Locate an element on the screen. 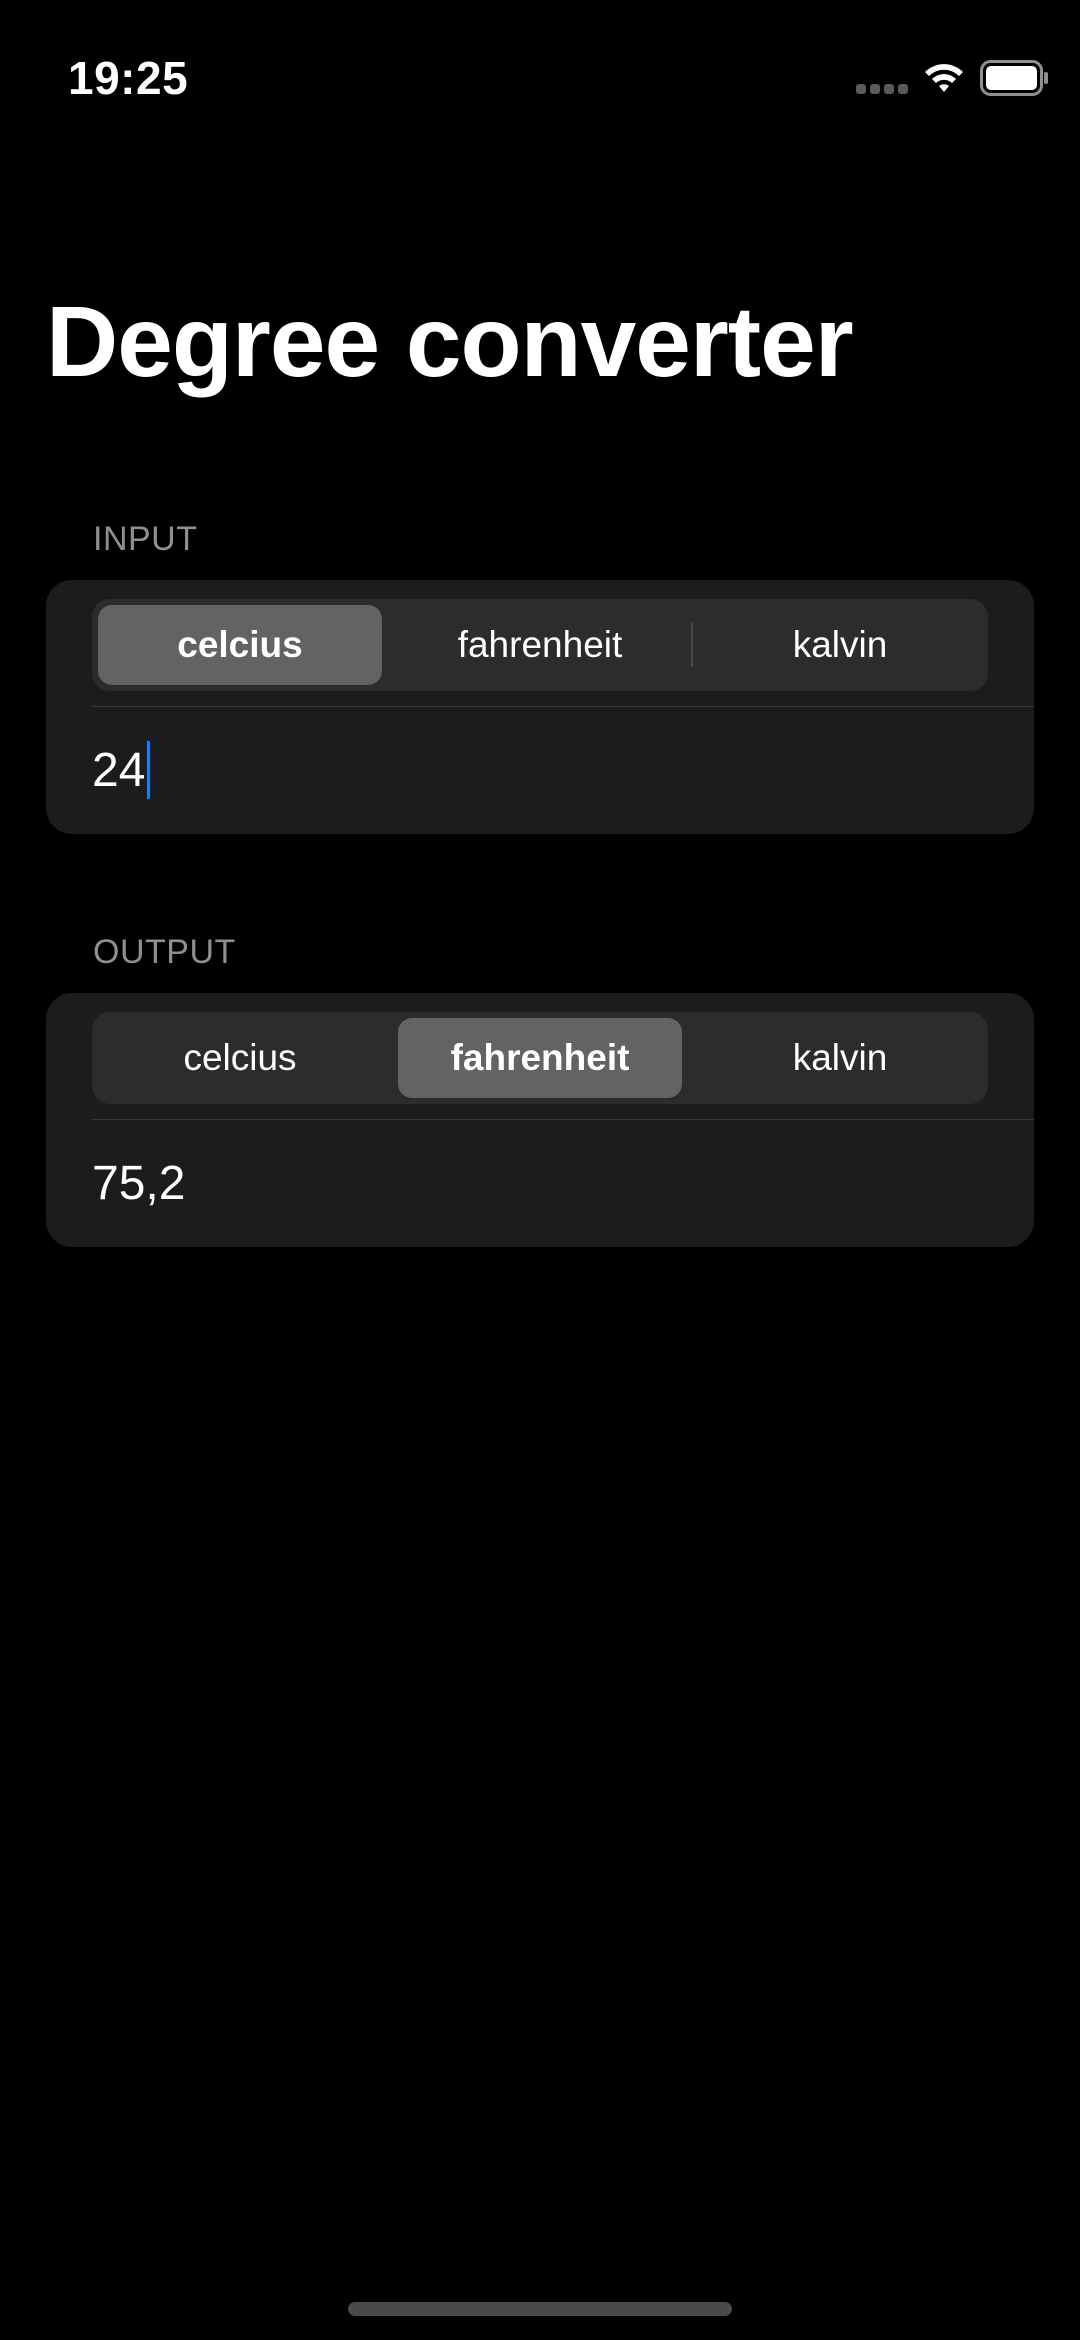  output-value-field: 75,2 is located at coordinates (540, 1183).